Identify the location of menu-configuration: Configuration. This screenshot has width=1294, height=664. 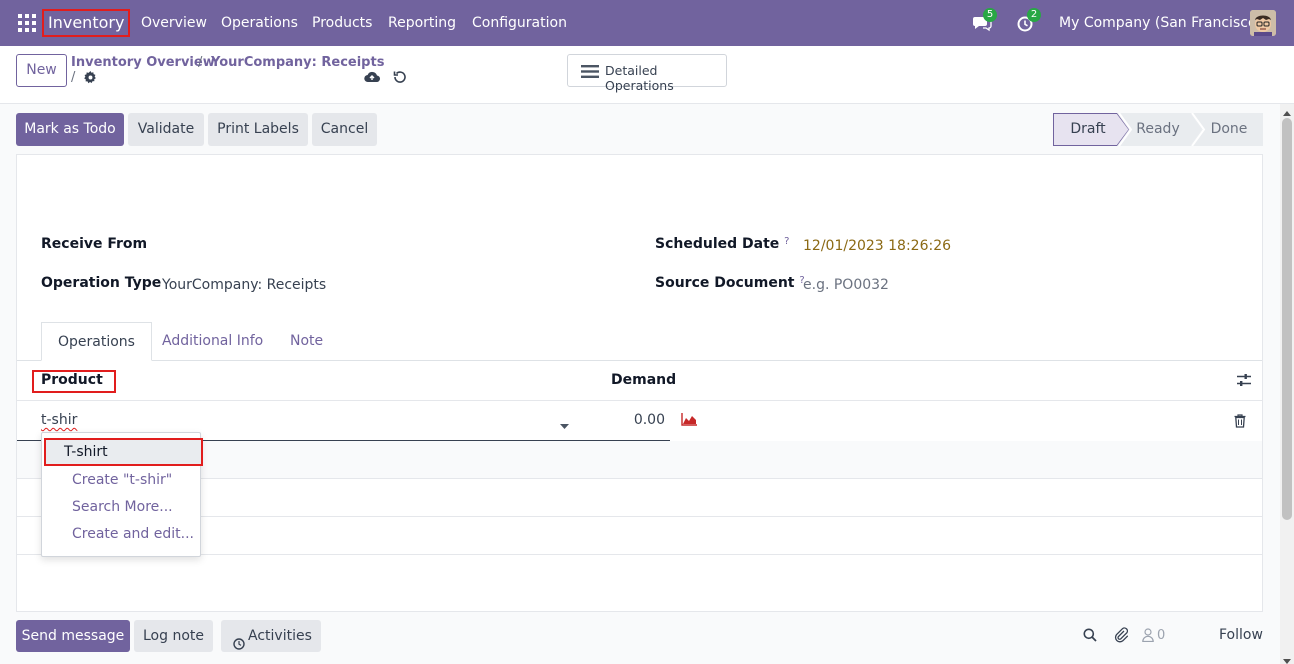
(519, 23).